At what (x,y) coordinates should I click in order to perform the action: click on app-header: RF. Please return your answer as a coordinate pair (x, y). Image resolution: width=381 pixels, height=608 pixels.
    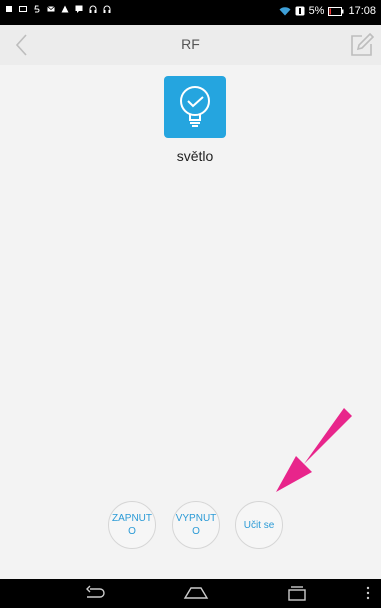
    Looking at the image, I should click on (190, 45).